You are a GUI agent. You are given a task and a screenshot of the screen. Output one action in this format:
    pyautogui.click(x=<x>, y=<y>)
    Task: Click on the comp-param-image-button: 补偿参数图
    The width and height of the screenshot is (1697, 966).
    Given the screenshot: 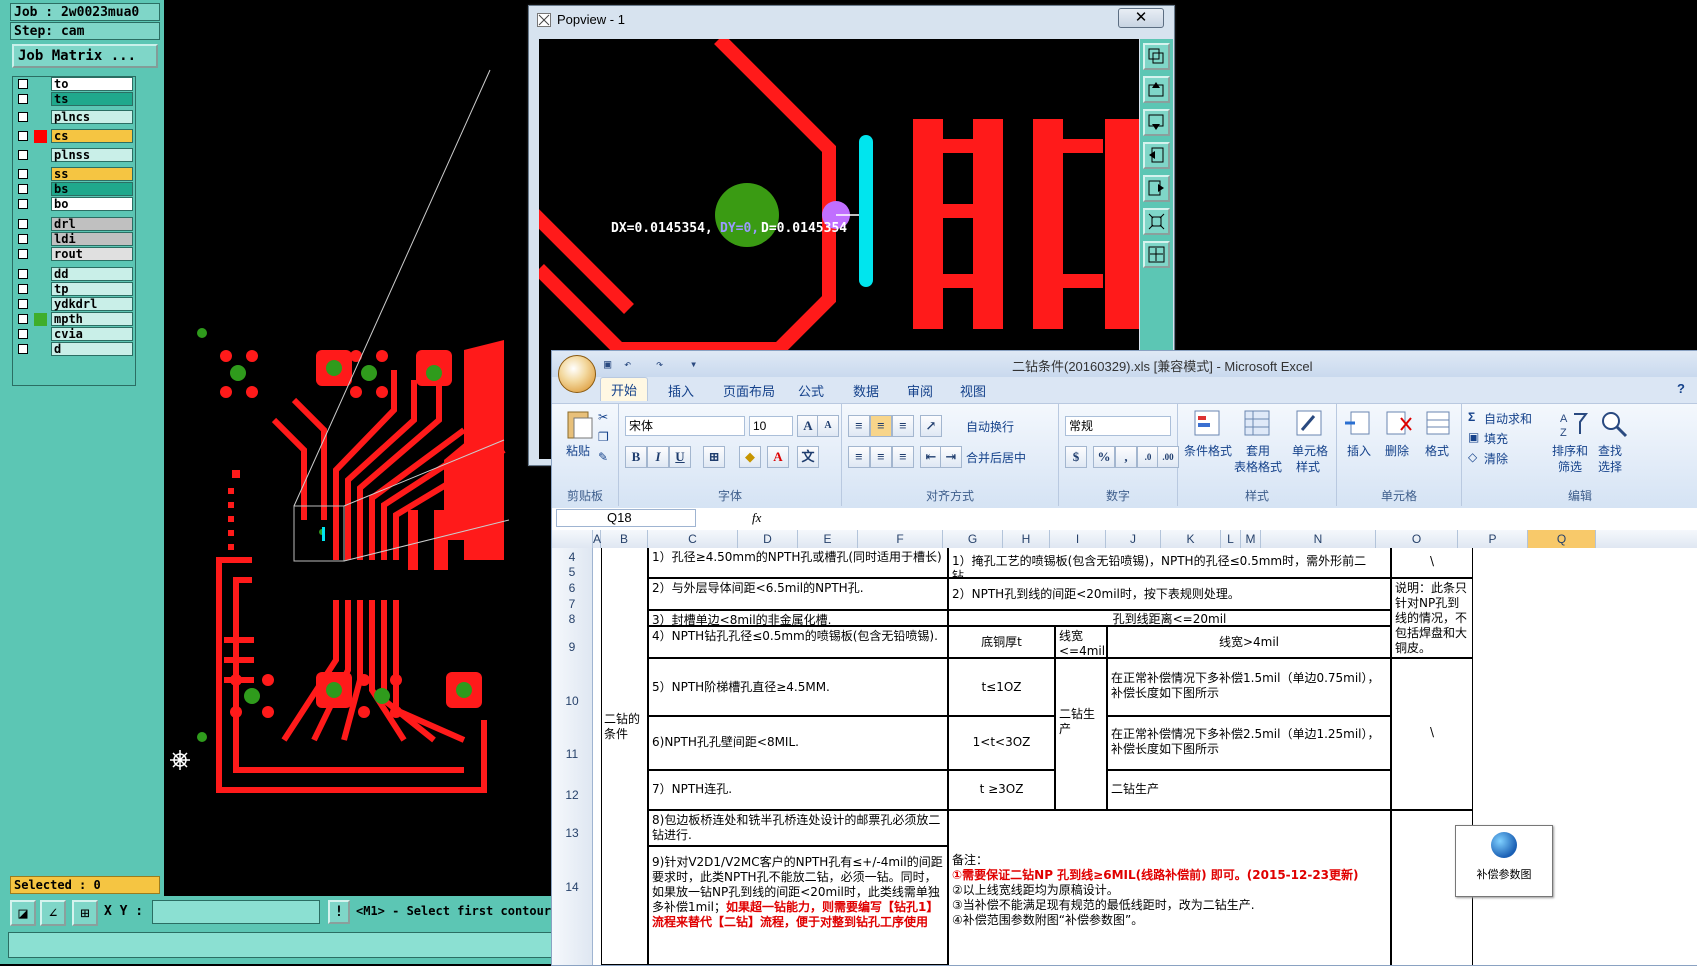 What is the action you would take?
    pyautogui.click(x=1504, y=861)
    